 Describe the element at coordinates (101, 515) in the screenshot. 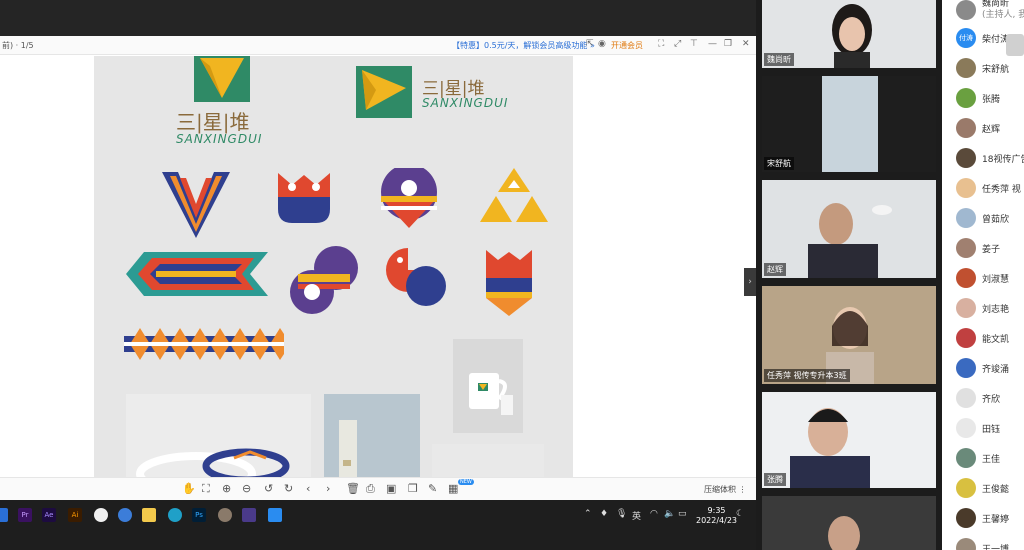

I see `chrome-icon` at that location.